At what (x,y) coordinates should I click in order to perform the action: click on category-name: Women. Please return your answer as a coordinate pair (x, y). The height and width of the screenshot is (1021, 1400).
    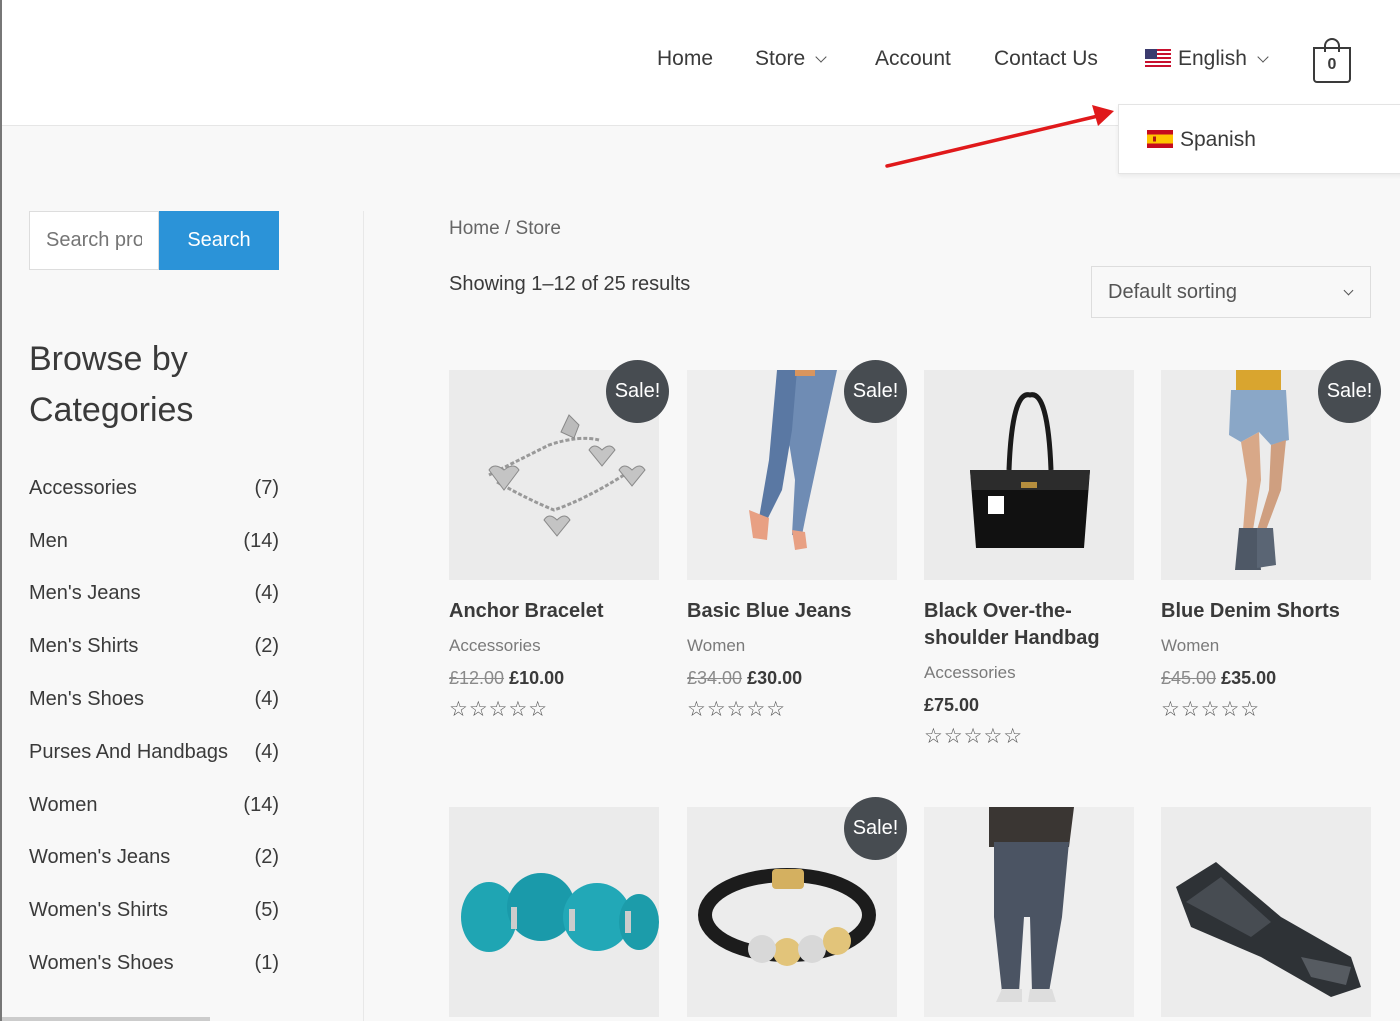
    Looking at the image, I should click on (63, 804).